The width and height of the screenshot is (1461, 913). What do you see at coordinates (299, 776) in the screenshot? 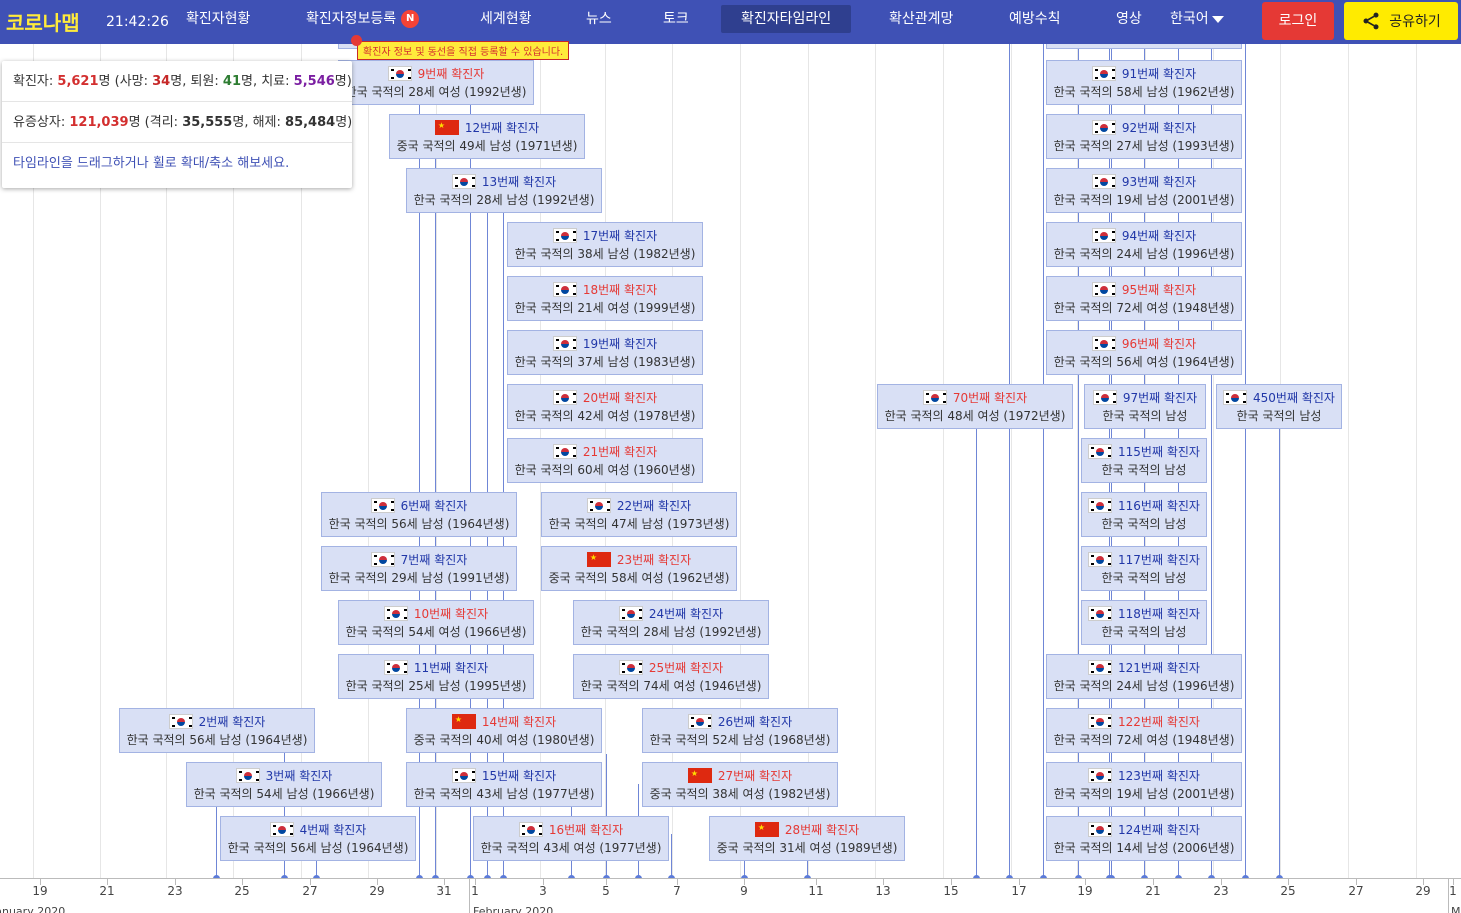
I see `case-title: 3번째 확진자` at bounding box center [299, 776].